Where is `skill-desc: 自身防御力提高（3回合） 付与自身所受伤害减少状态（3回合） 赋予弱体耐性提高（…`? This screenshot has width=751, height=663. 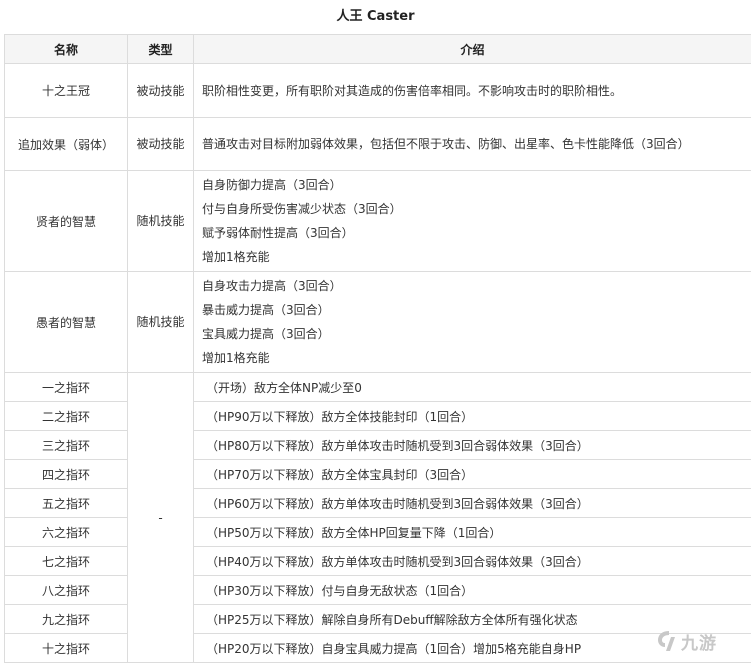
skill-desc: 自身防御力提高（3回合） 付与自身所受伤害减少状态（3回合） 赋予弱体耐性提高（… is located at coordinates (472, 221).